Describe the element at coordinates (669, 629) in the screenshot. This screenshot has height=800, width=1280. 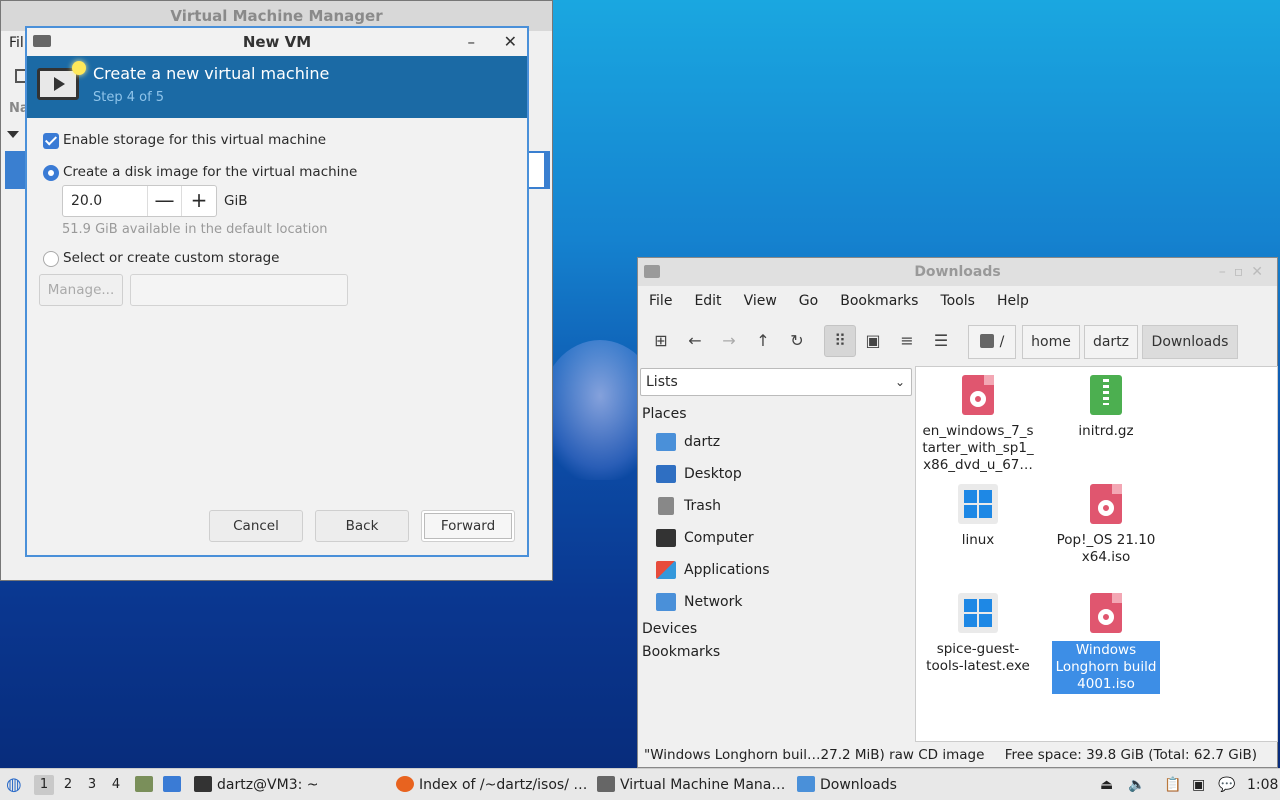
I see `devices-header: Devices` at that location.